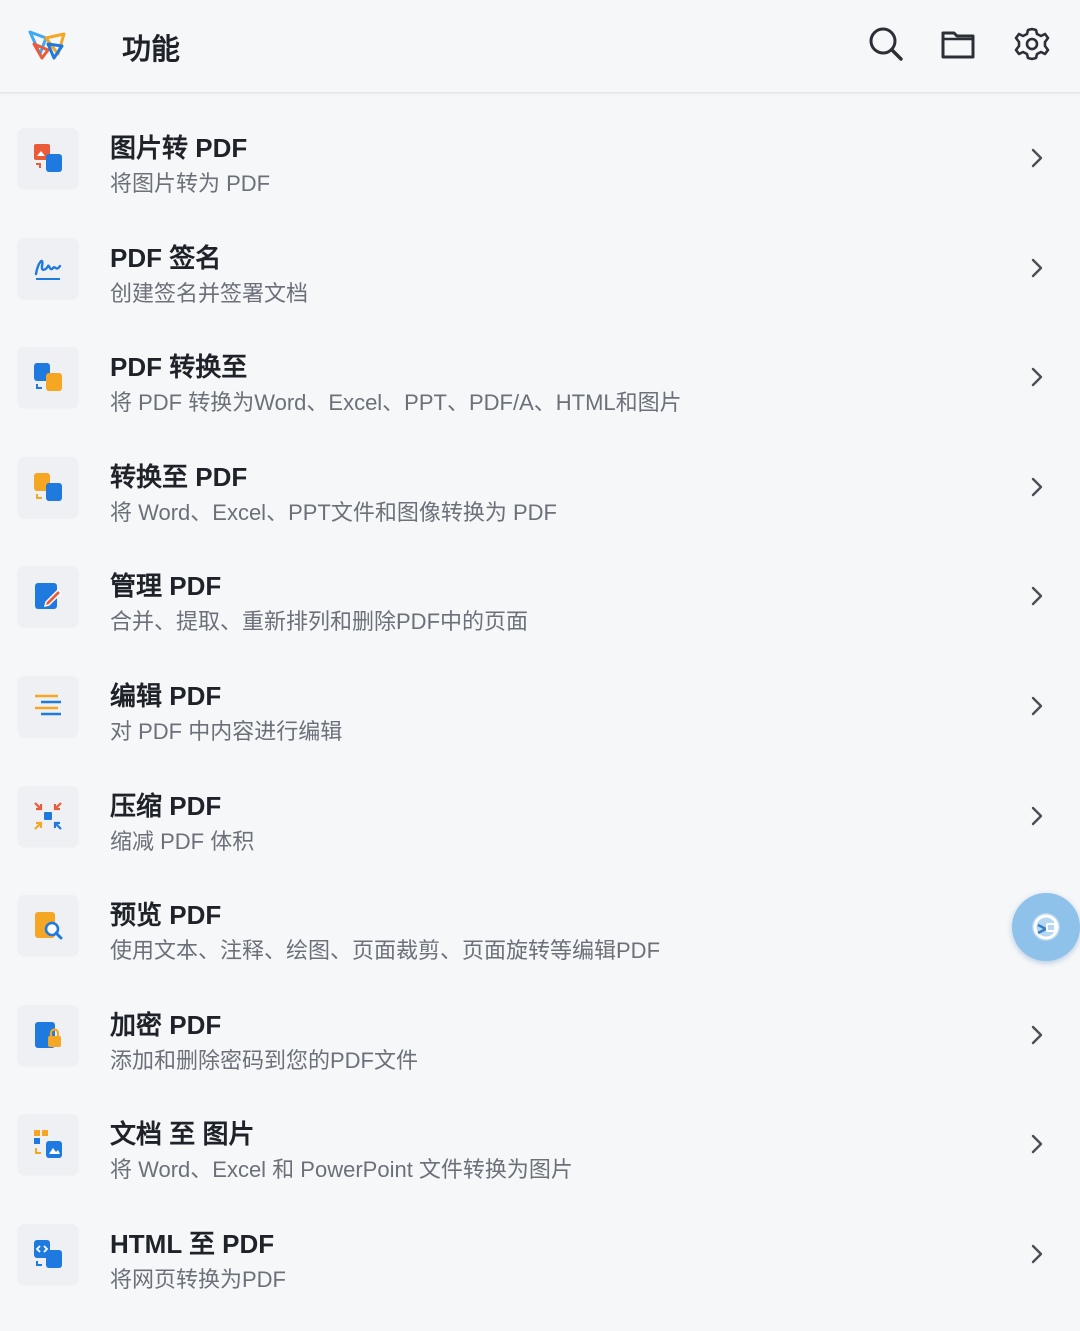 The width and height of the screenshot is (1080, 1331). I want to click on floating-assistant-button, so click(1046, 927).